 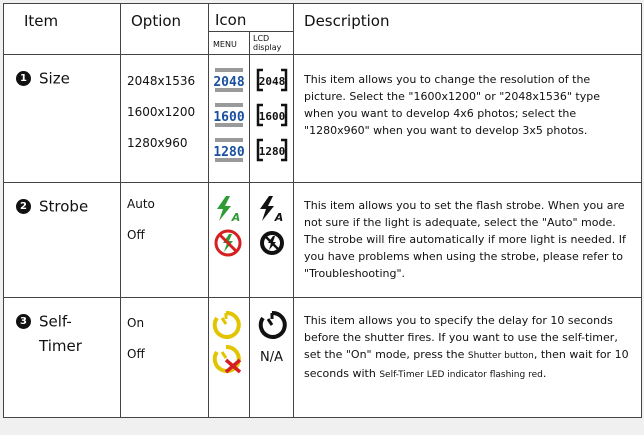 What do you see at coordinates (62, 357) in the screenshot?
I see `item-self-timer: 3 Self- Timer` at bounding box center [62, 357].